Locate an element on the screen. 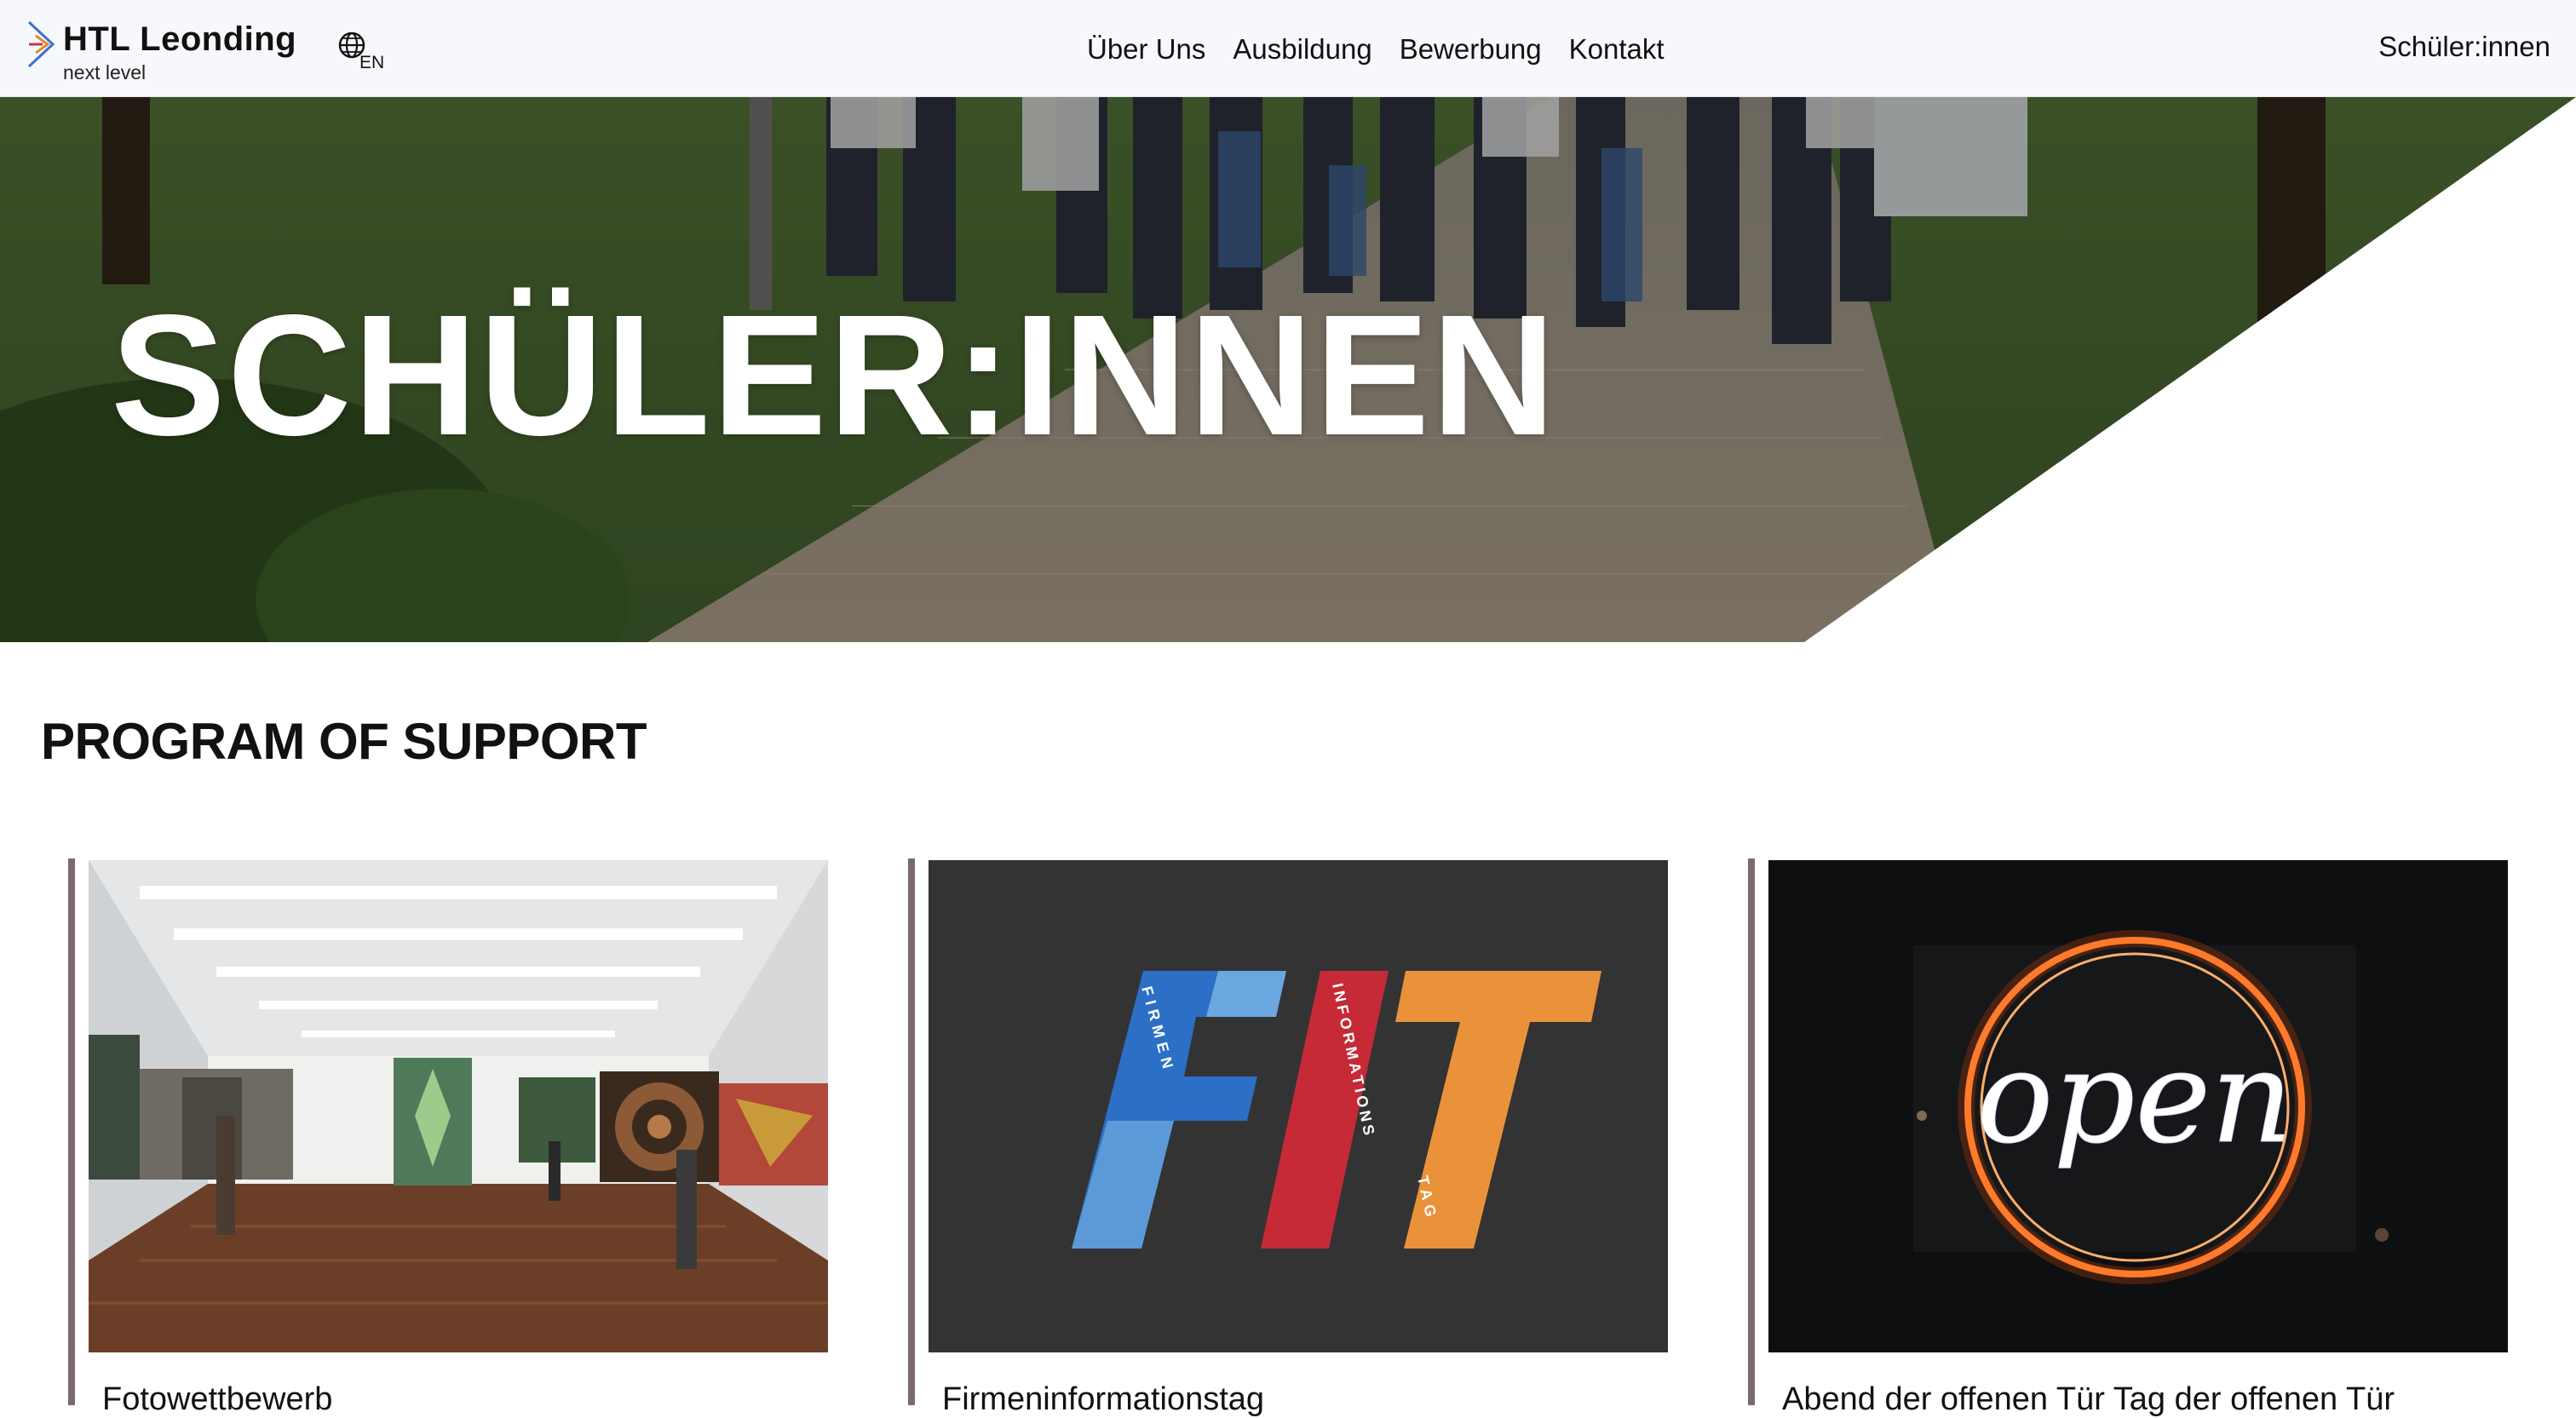  logo-arrow-icon is located at coordinates (41, 44).